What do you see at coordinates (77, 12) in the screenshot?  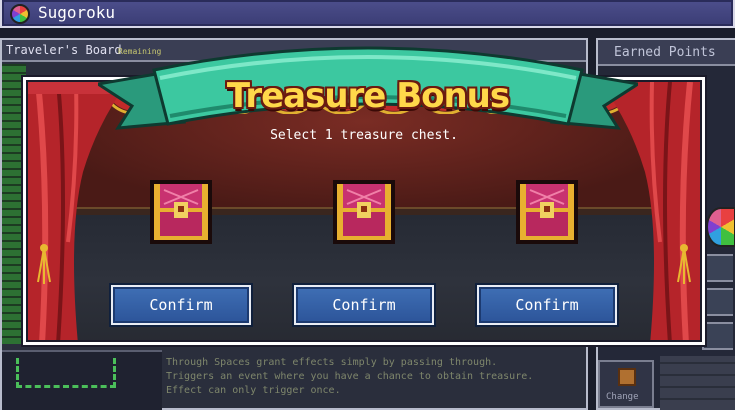 I see `window-title: Sugoroku` at bounding box center [77, 12].